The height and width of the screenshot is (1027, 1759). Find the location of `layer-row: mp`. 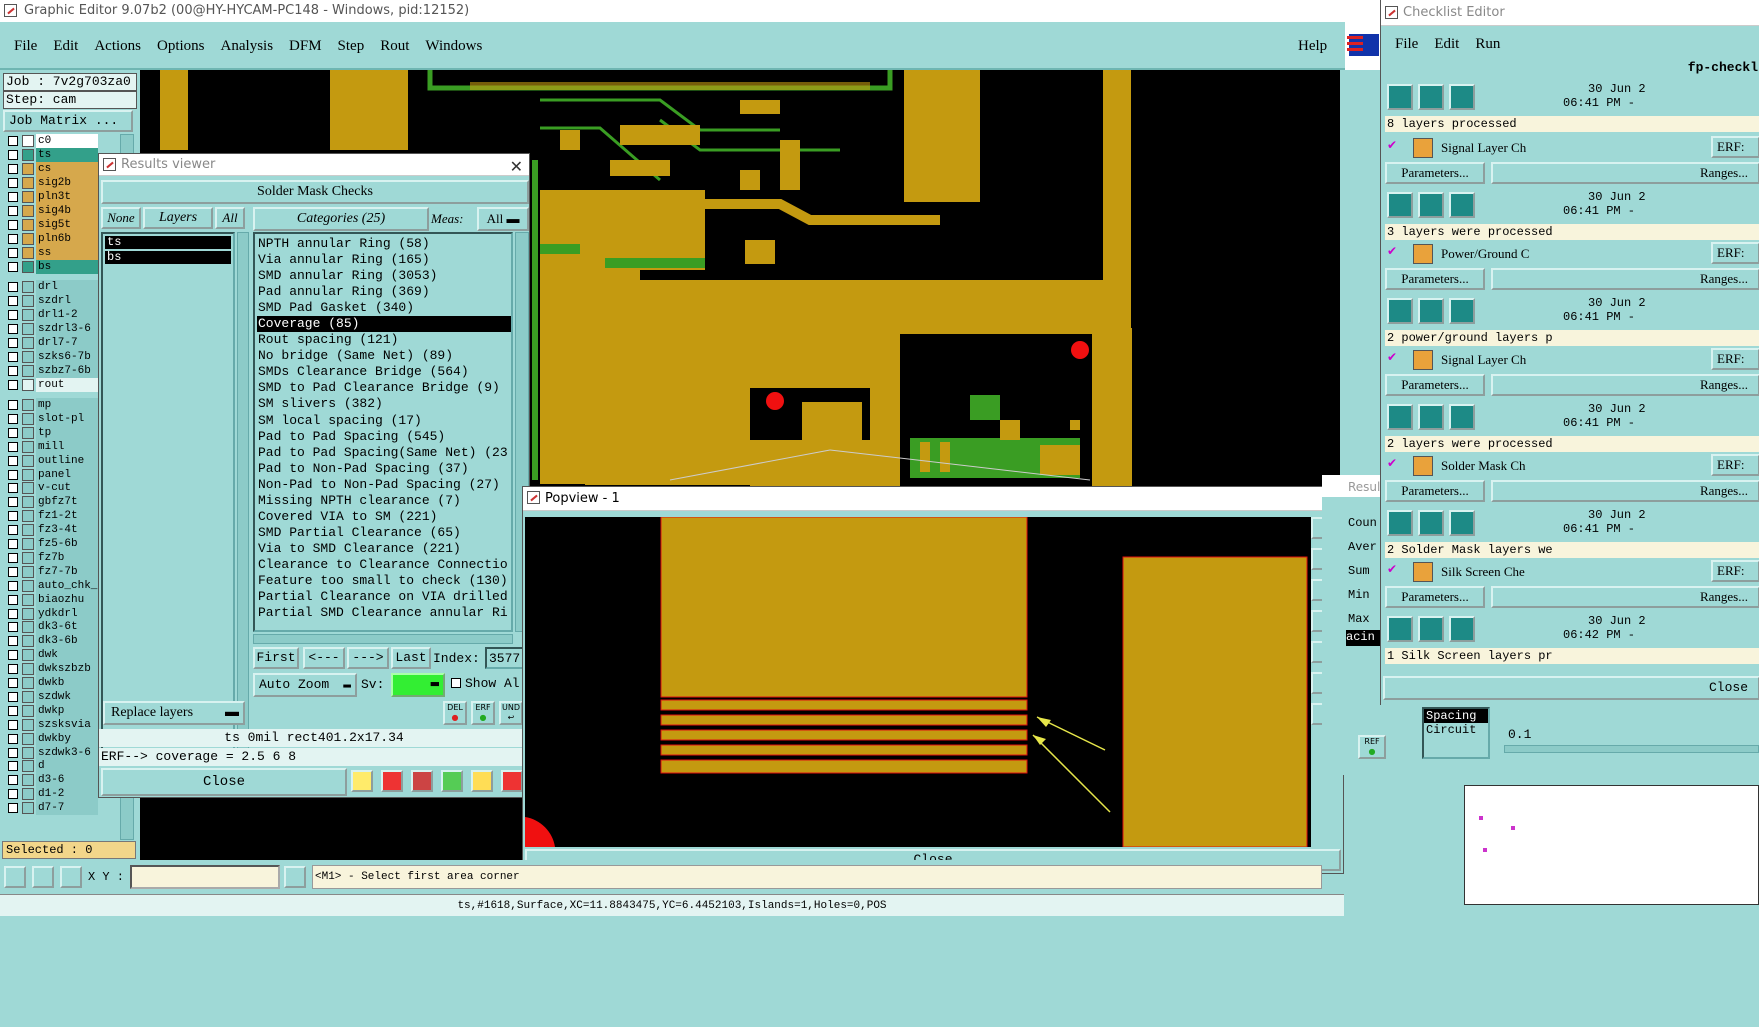

layer-row: mp is located at coordinates (52, 405).